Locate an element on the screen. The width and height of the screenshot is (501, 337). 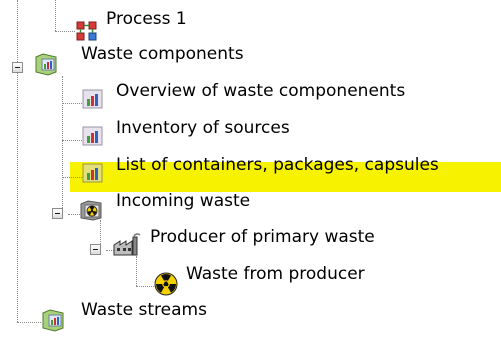
tree-item-label: Overview of waste componenents is located at coordinates (261, 91).